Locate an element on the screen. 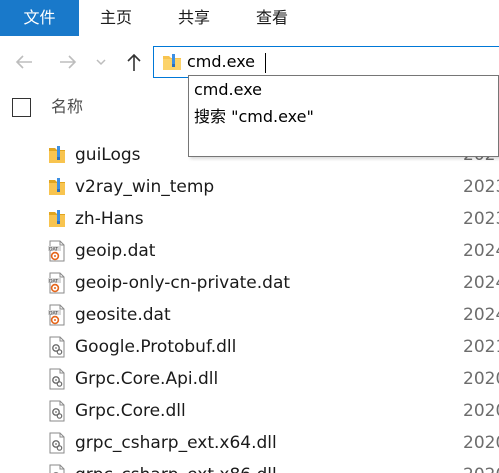 The height and width of the screenshot is (473, 499). file-row: DAT geoip-only-cn-private.dat 2024 is located at coordinates (249, 283).